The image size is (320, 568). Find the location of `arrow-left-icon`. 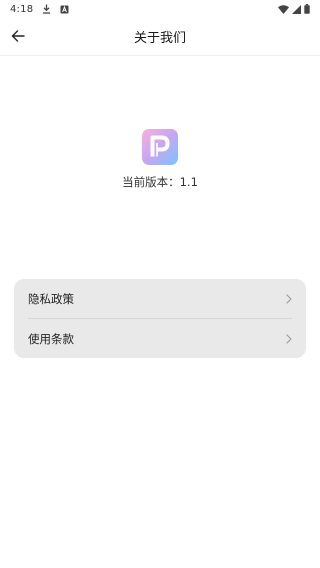

arrow-left-icon is located at coordinates (18, 36).